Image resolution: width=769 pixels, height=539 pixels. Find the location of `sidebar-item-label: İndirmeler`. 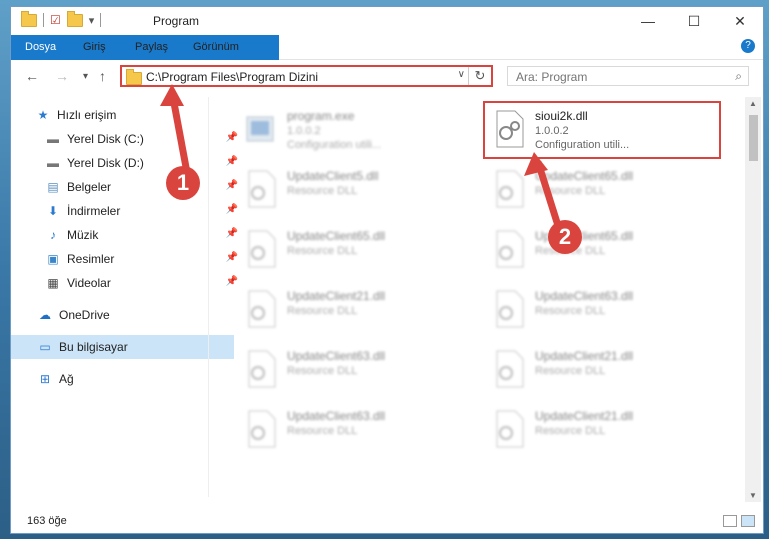

sidebar-item-label: İndirmeler is located at coordinates (94, 211).